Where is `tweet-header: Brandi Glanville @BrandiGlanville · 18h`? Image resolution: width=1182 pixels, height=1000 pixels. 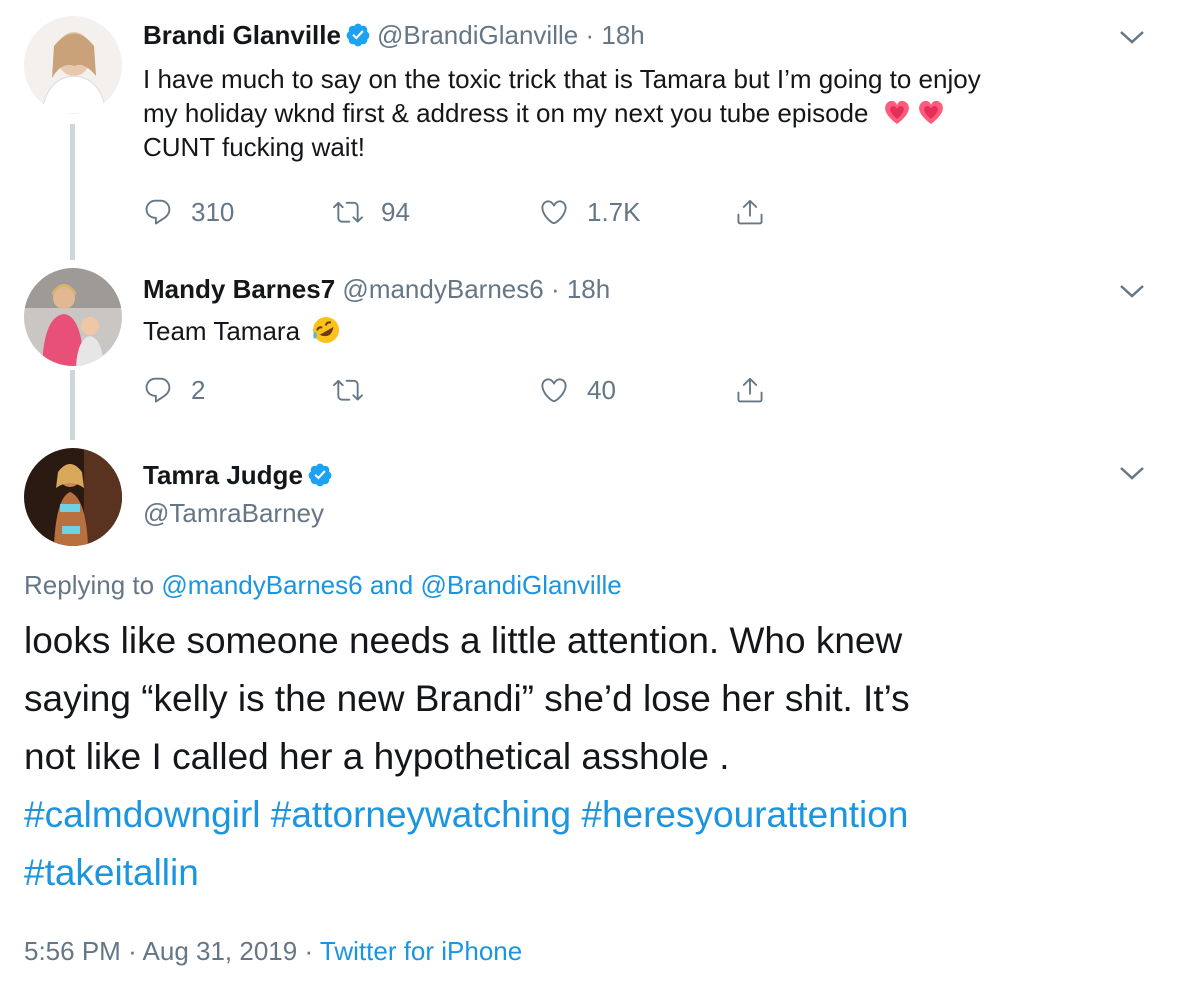 tweet-header: Brandi Glanville @BrandiGlanville · 18h is located at coordinates (394, 35).